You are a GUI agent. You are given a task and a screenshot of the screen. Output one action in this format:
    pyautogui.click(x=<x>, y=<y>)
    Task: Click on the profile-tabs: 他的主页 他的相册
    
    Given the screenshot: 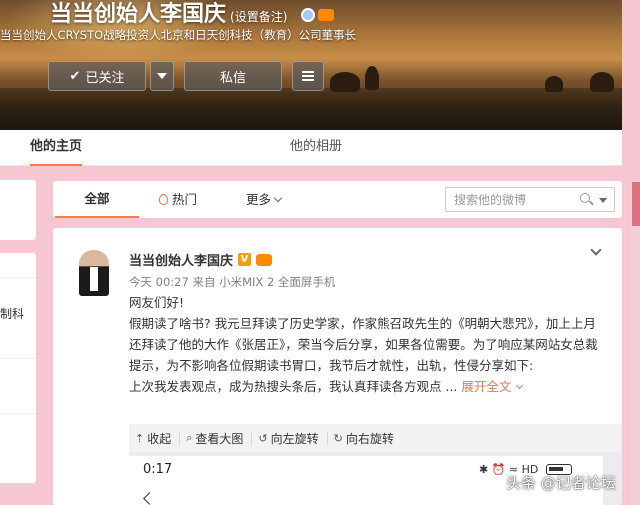 What is the action you would take?
    pyautogui.click(x=311, y=148)
    